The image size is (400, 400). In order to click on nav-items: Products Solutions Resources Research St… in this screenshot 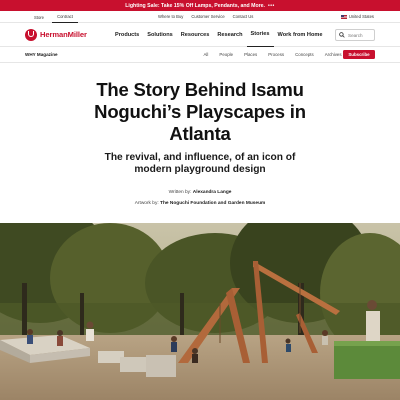, I will do `click(218, 35)`.